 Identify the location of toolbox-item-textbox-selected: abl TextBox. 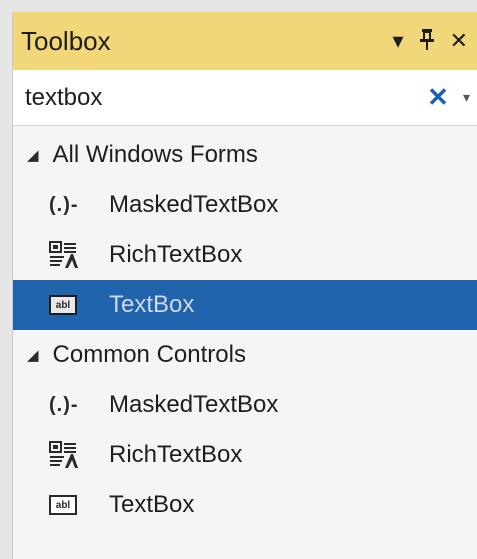
(245, 305).